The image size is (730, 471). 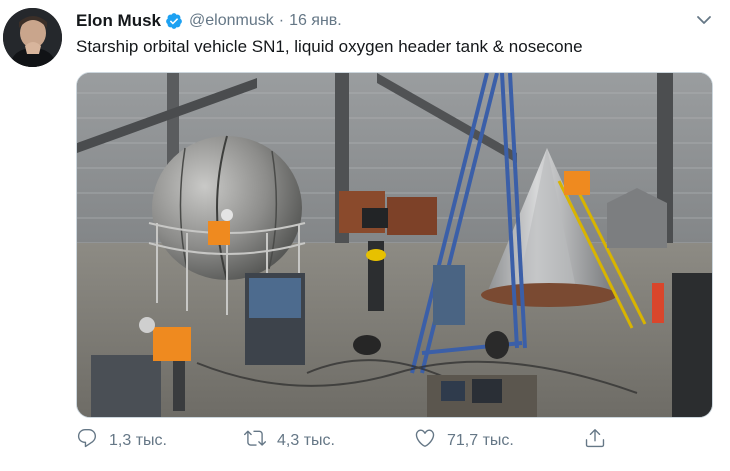 What do you see at coordinates (174, 21) in the screenshot?
I see `verified-badge-icon` at bounding box center [174, 21].